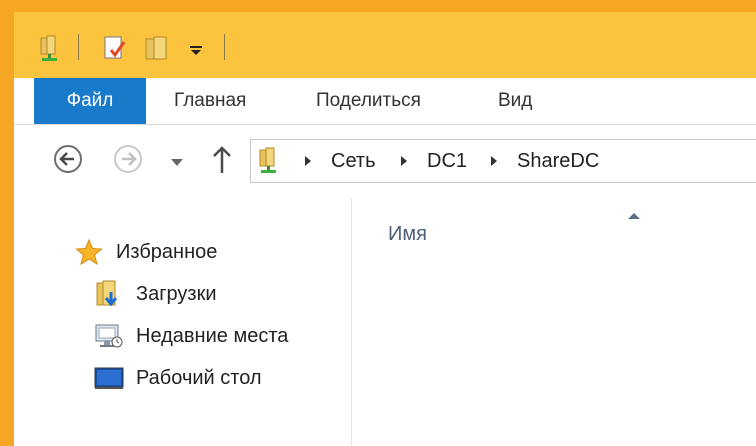  I want to click on nav-item-label: Рабочий стол, so click(199, 378).